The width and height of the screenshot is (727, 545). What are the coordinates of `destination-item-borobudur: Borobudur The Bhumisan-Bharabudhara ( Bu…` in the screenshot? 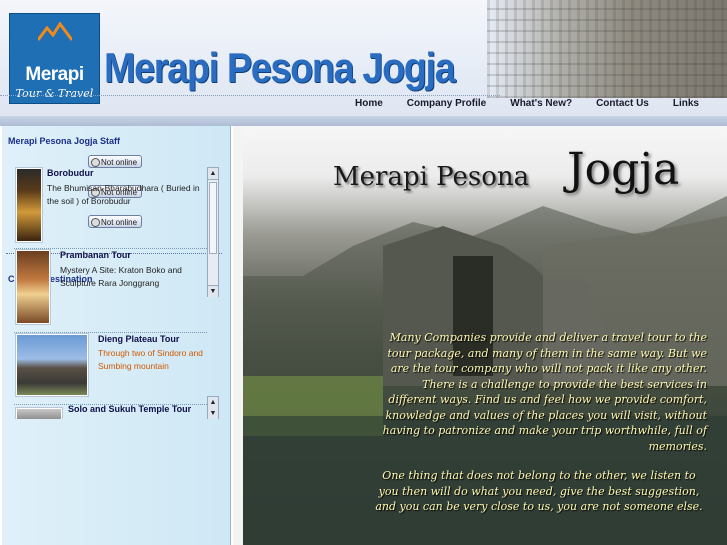 It's located at (110, 207).